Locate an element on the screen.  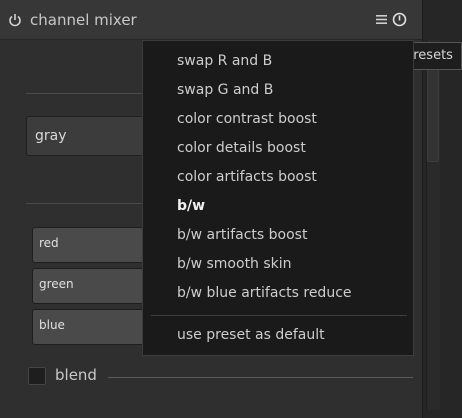
red-slider: red is located at coordinates (88, 245).